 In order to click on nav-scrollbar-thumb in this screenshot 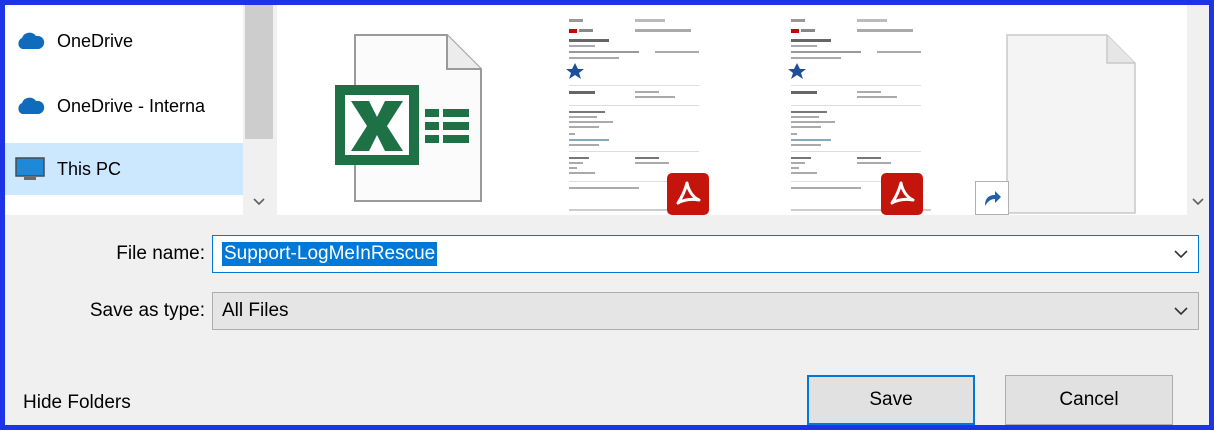, I will do `click(259, 72)`.